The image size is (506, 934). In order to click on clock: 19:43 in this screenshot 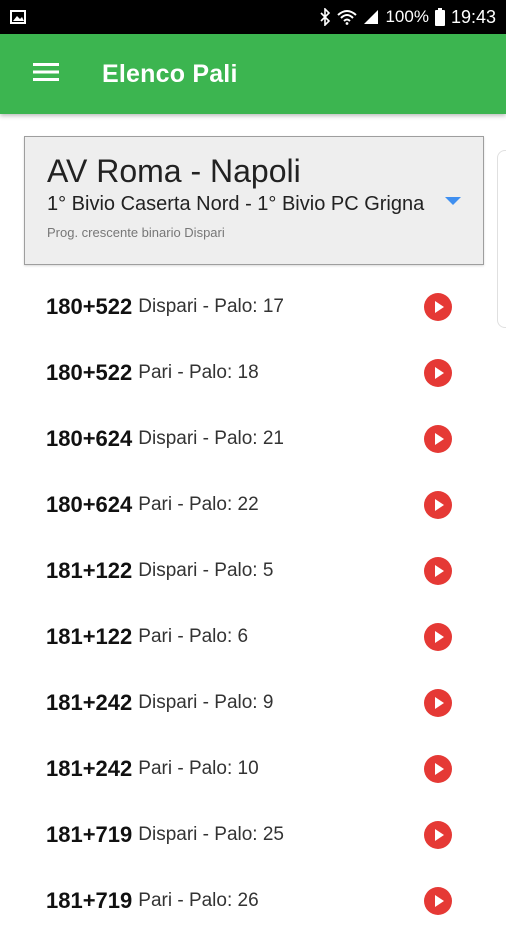, I will do `click(473, 16)`.